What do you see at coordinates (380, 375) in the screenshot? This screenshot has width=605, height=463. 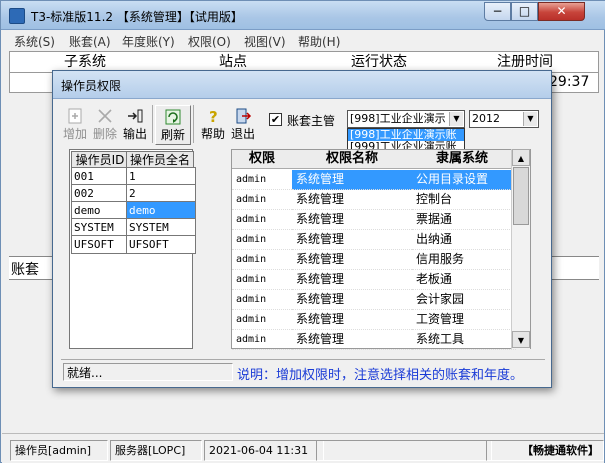 I see `dialog-note-text: 说明：增加权限时，注意选择相关的账套和年度。` at bounding box center [380, 375].